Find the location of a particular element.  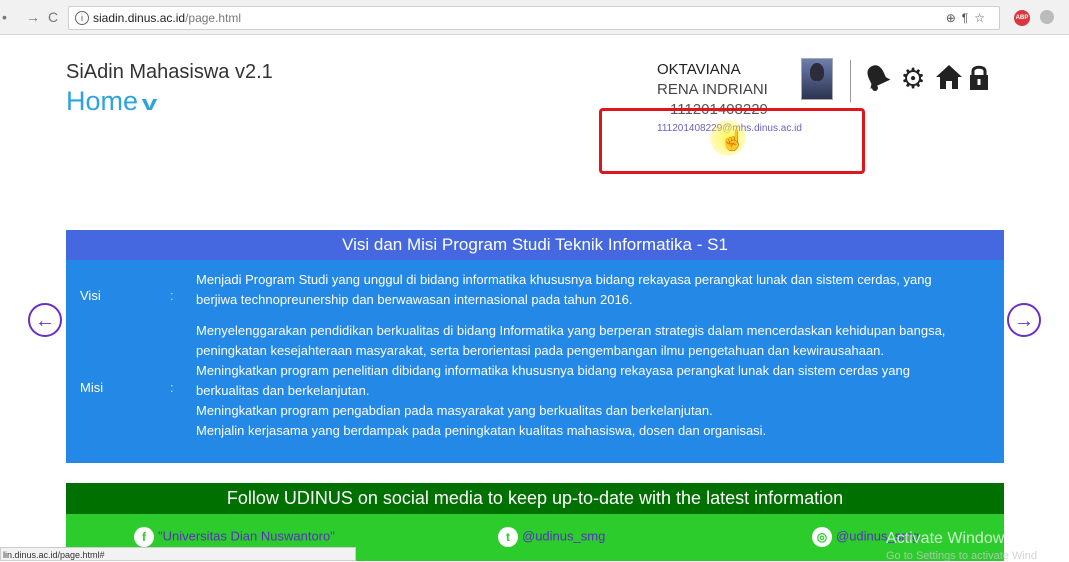

adblock-icon: ABP is located at coordinates (1022, 18).